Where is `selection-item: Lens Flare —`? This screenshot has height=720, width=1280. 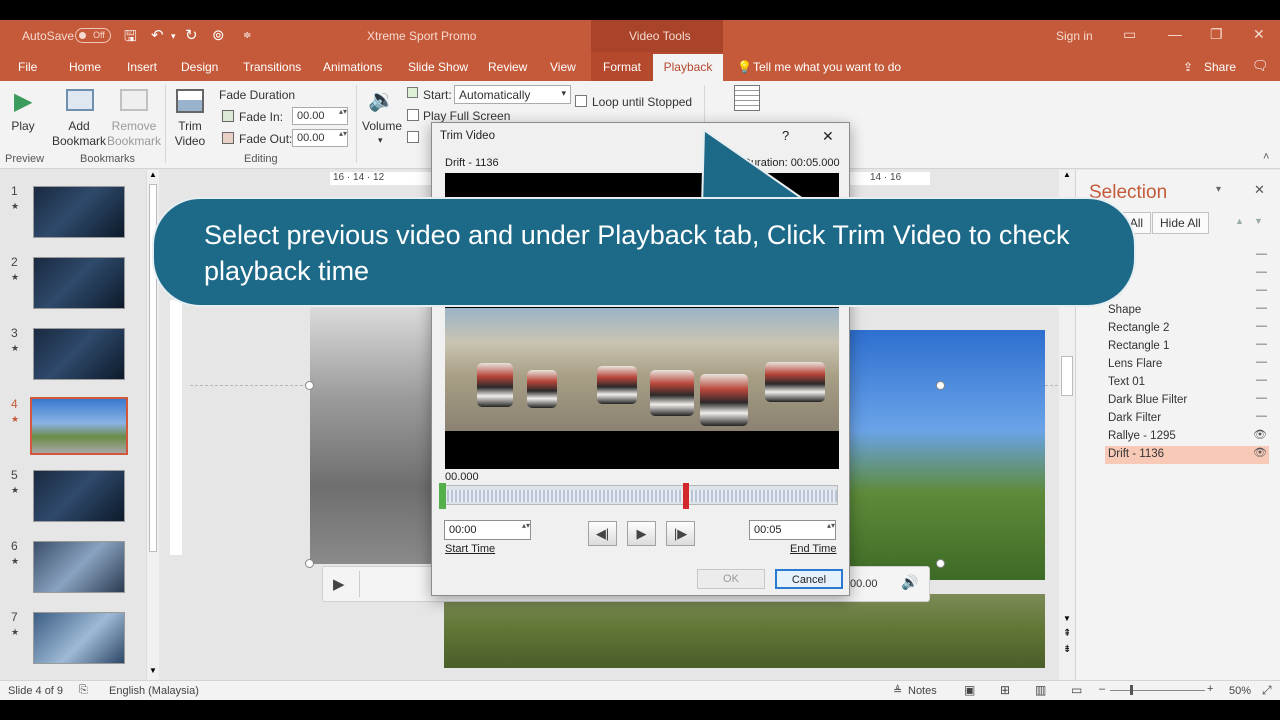
selection-item: Lens Flare — is located at coordinates (1187, 365).